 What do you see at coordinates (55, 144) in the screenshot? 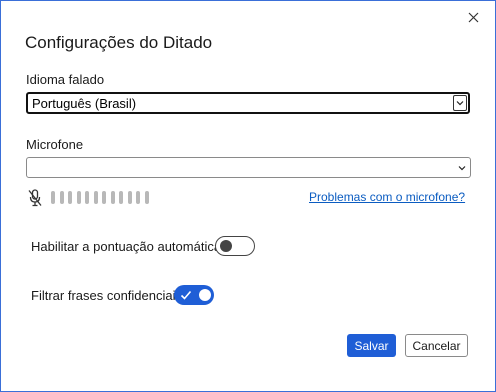
I see `microphone-label: Microfone` at bounding box center [55, 144].